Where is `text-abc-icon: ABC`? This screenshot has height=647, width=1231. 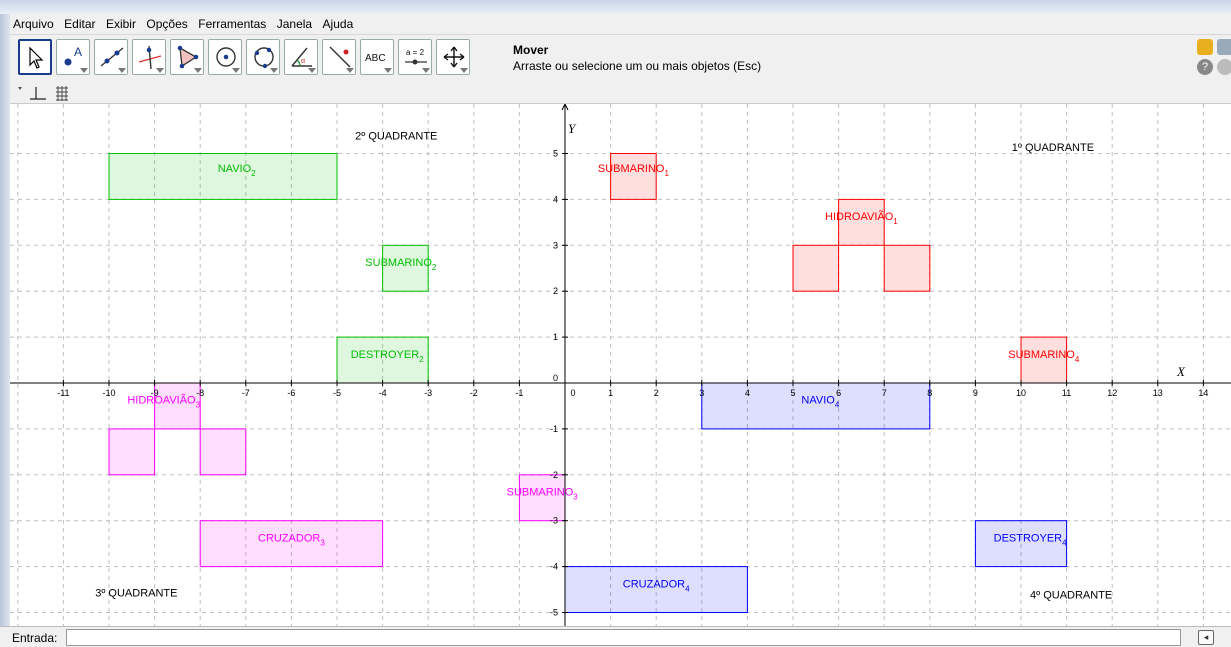
text-abc-icon: ABC is located at coordinates (375, 58).